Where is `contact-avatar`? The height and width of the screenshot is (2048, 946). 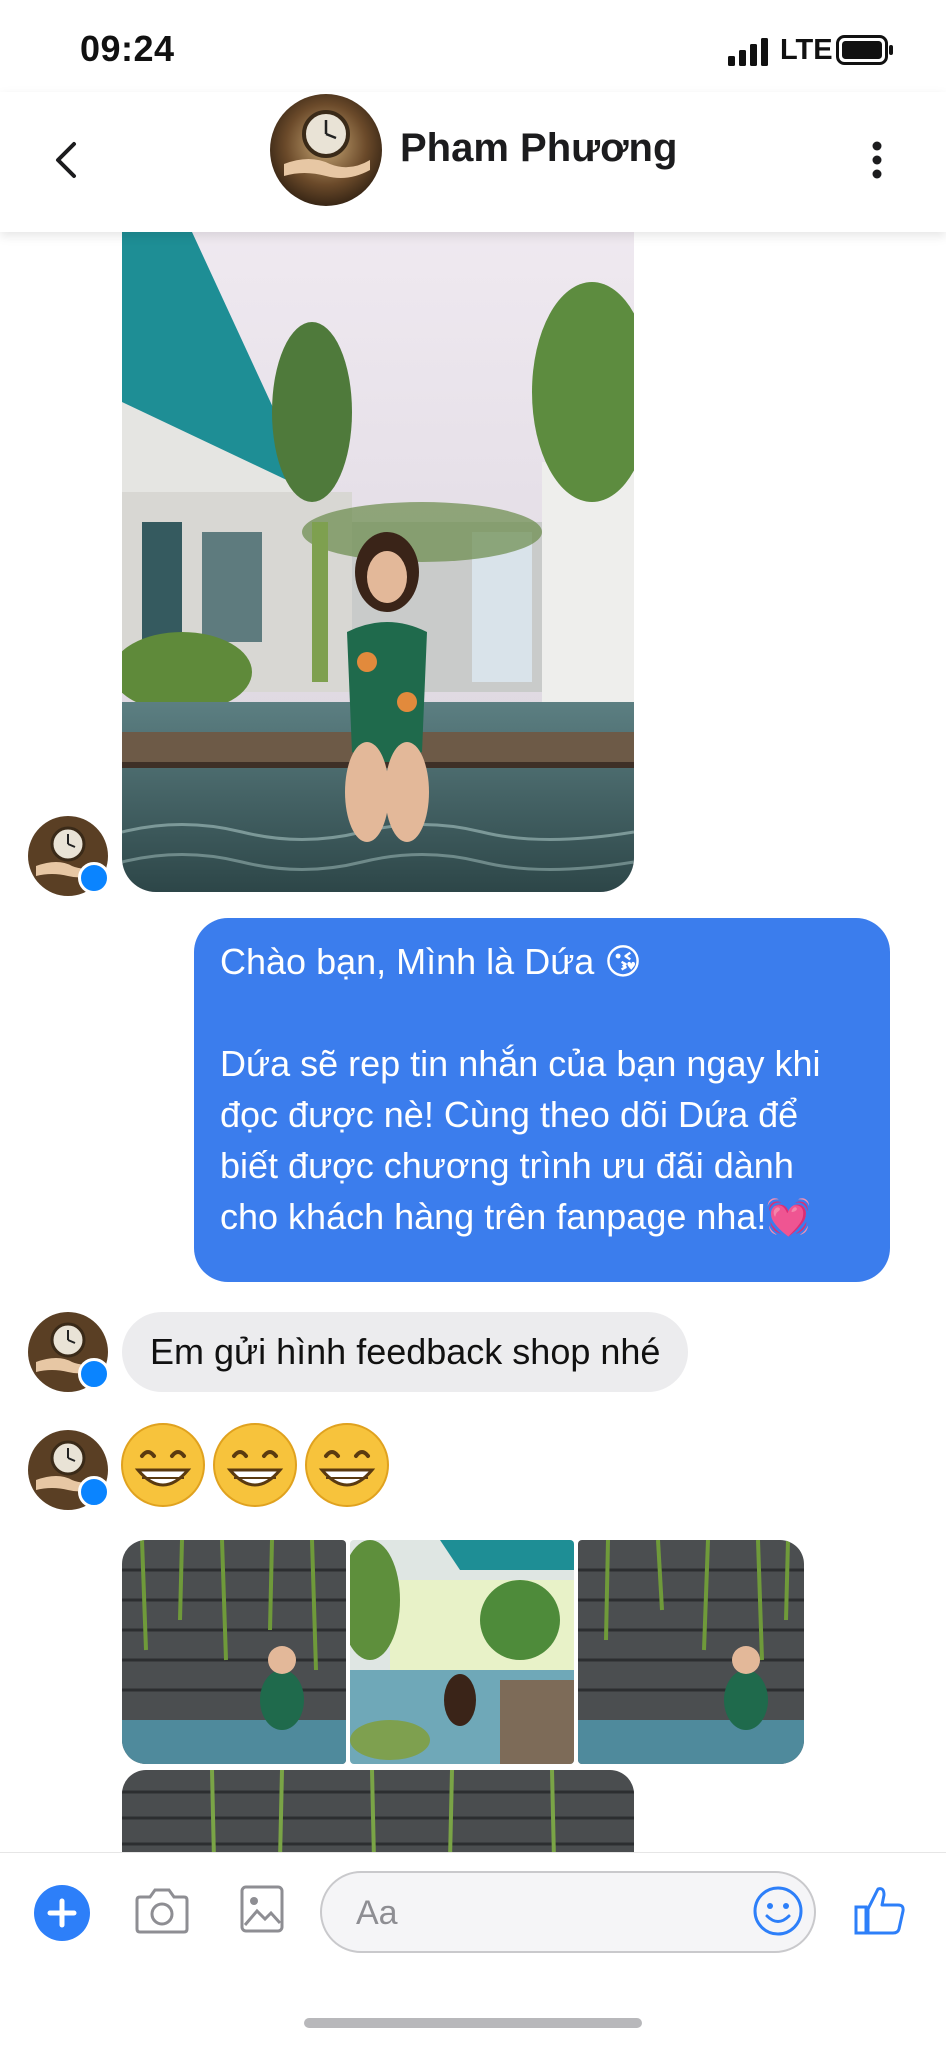 contact-avatar is located at coordinates (326, 150).